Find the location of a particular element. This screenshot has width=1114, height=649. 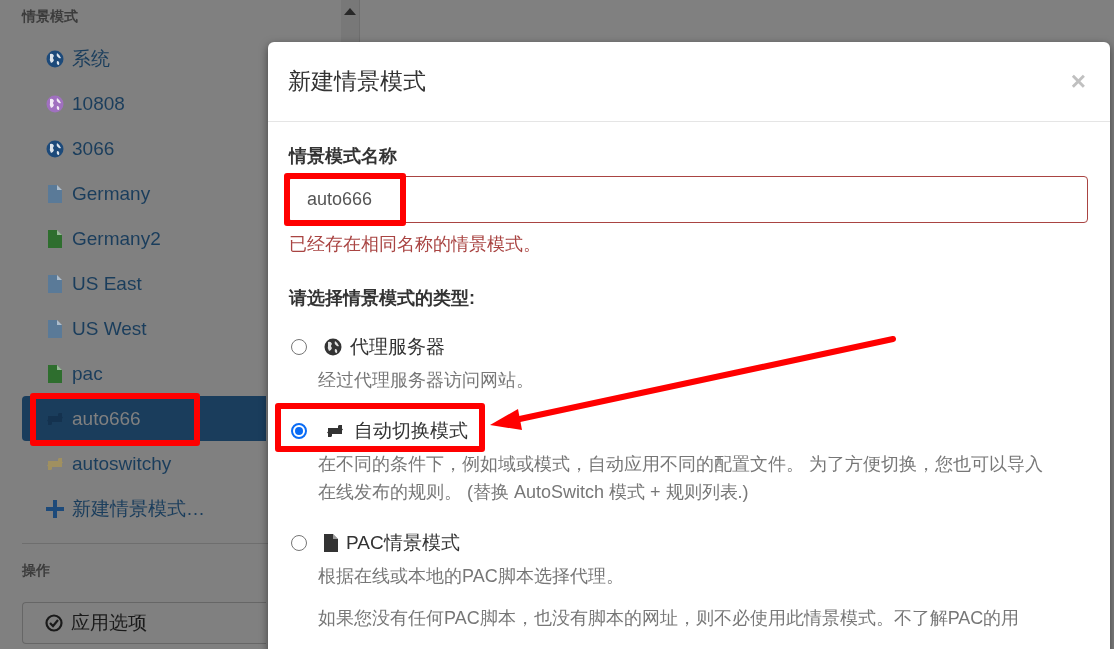

option-label: 自动切换模式 is located at coordinates (411, 431).